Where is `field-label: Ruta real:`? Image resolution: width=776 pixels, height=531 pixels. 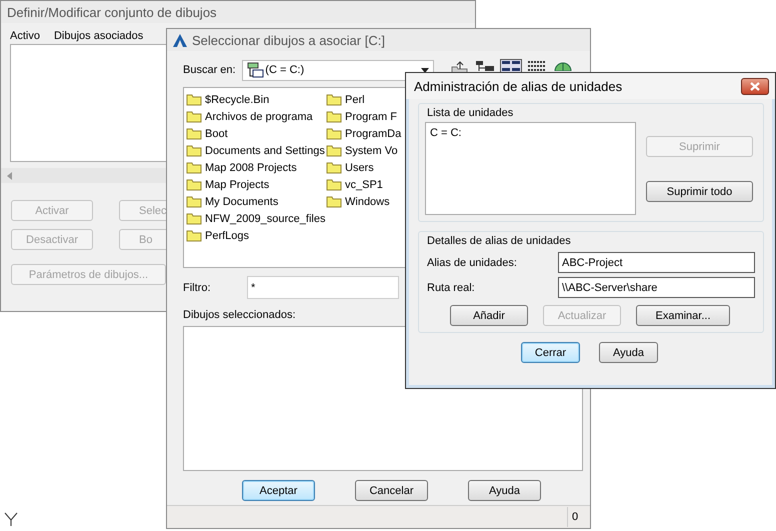 field-label: Ruta real: is located at coordinates (451, 288).